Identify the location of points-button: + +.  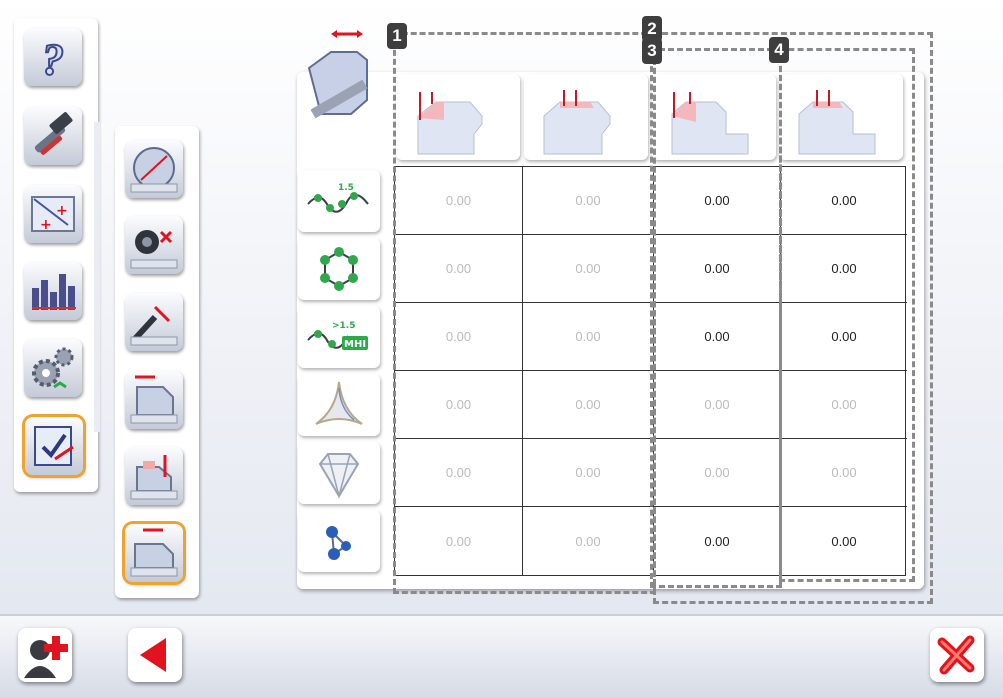
(53, 214).